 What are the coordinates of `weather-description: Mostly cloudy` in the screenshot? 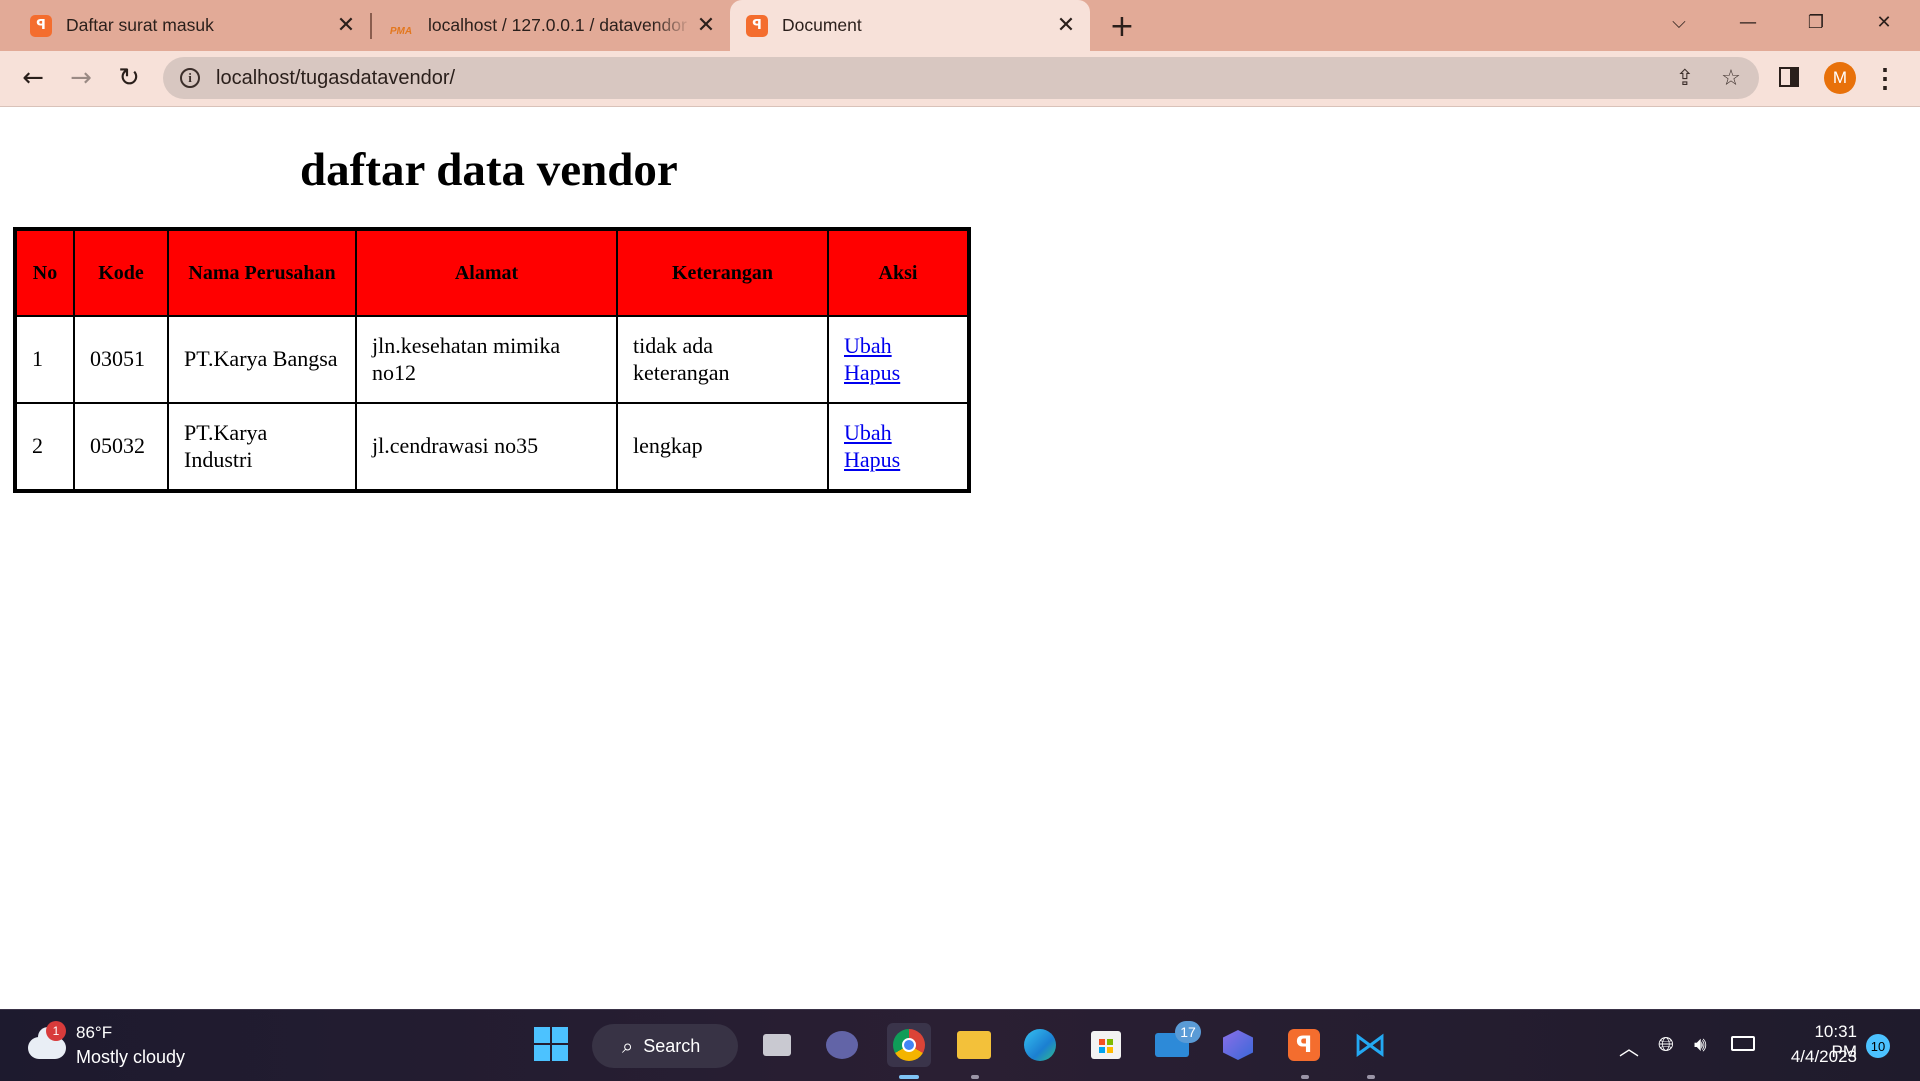 It's located at (131, 1057).